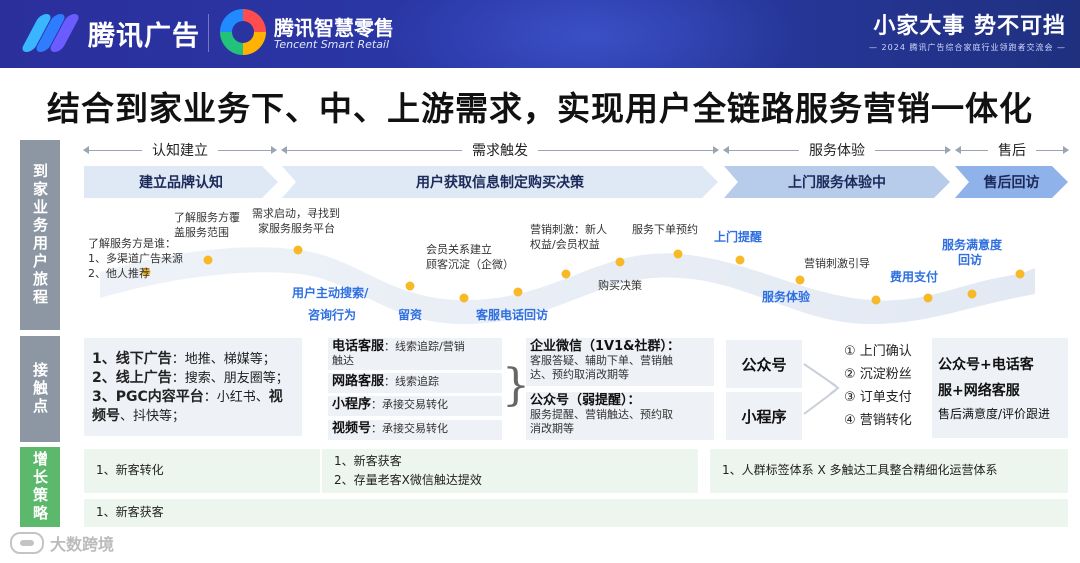  What do you see at coordinates (40, 235) in the screenshot?
I see `row-label-journey: 到家业务用户旅程` at bounding box center [40, 235].